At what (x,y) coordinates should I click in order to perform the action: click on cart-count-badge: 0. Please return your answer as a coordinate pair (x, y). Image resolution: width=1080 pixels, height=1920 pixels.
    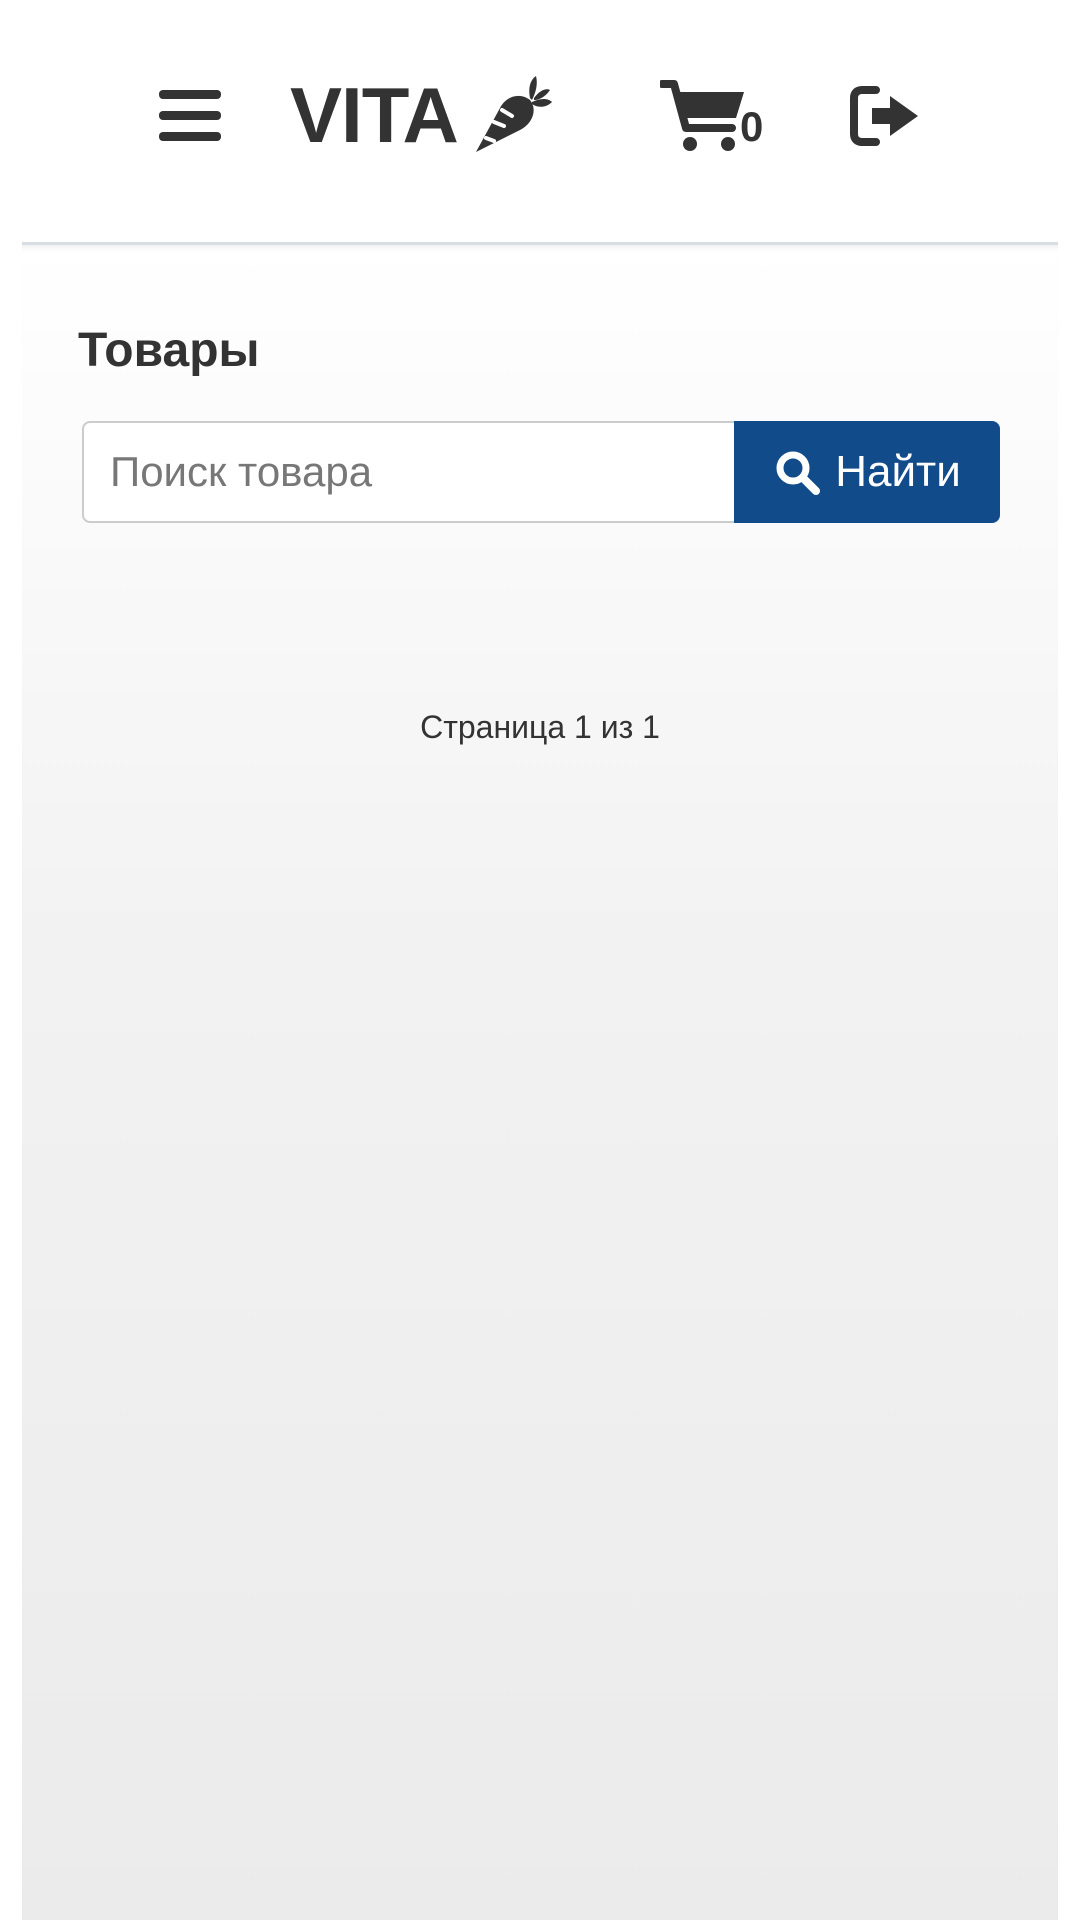
    Looking at the image, I should click on (752, 126).